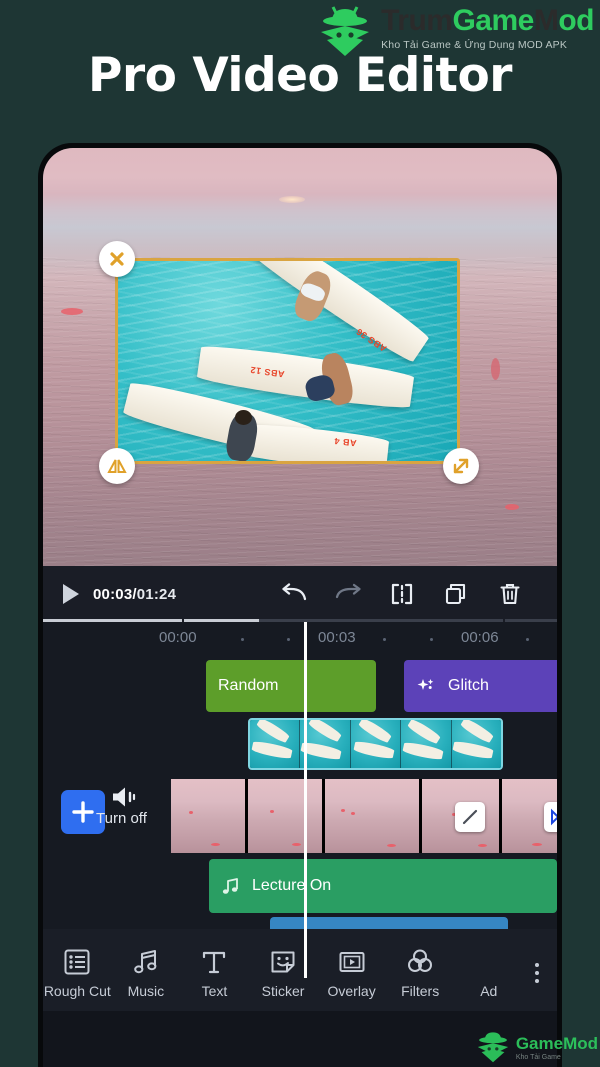 The height and width of the screenshot is (1067, 600). What do you see at coordinates (121, 818) in the screenshot?
I see `volume-toggle-label: Turn off` at bounding box center [121, 818].